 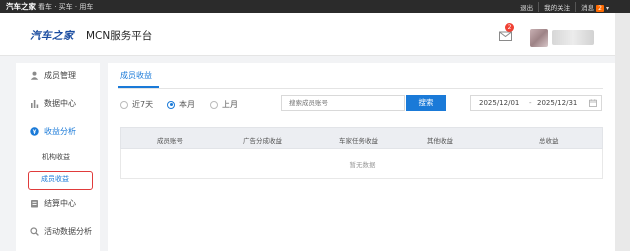 I want to click on sidebar-item-label: 活动数据分析, so click(x=68, y=231).